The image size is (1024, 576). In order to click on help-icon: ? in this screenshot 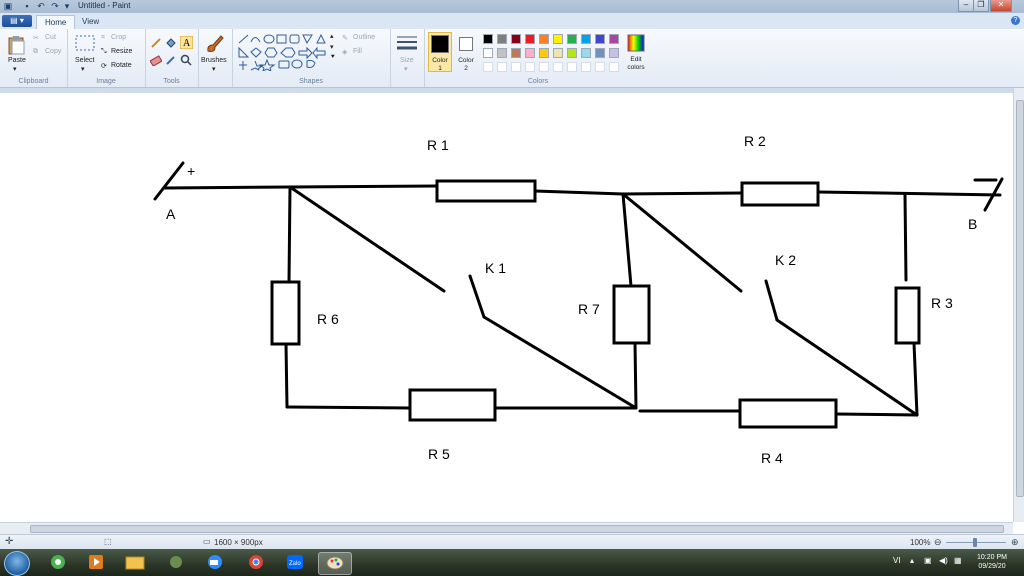, I will do `click(1015, 20)`.